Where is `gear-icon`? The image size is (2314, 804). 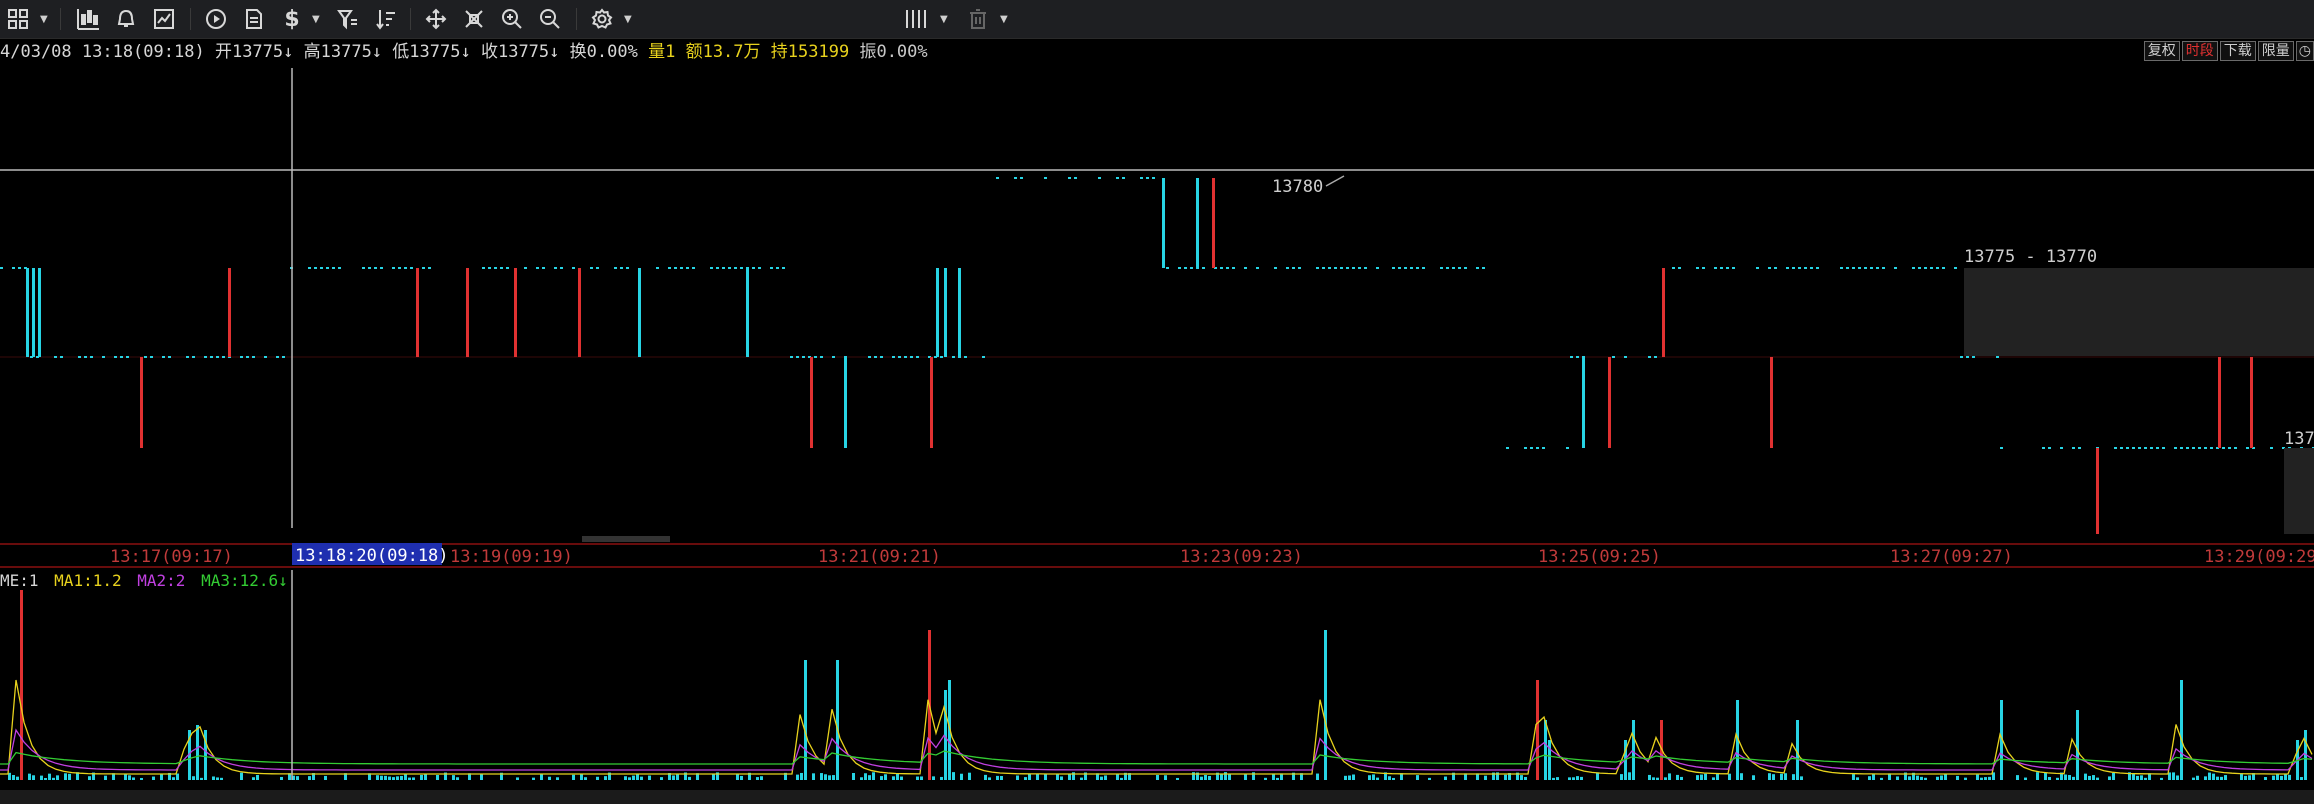
gear-icon is located at coordinates (602, 19).